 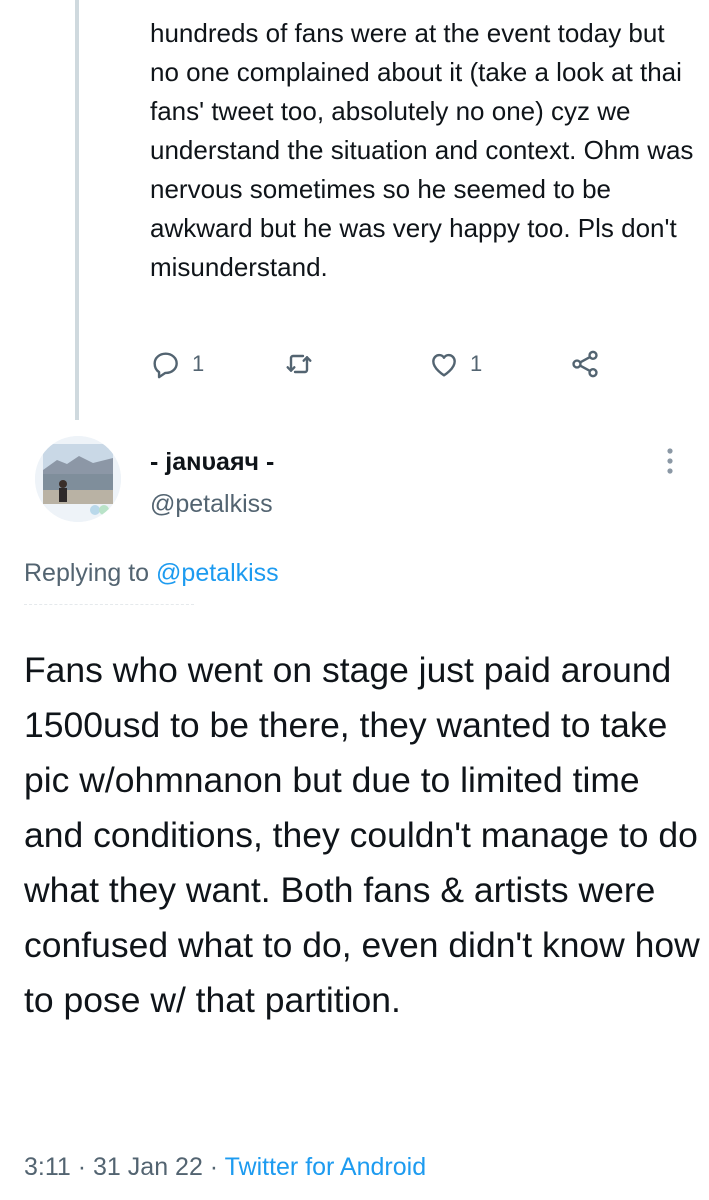 I want to click on reply-button: 1, so click(x=177, y=364).